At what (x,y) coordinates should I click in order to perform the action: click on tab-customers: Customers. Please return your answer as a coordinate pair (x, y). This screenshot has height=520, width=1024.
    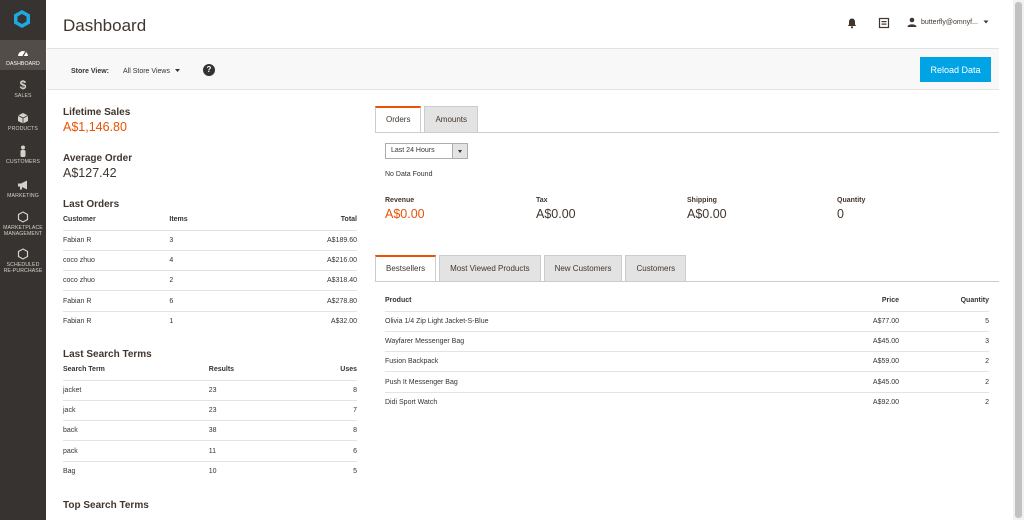
    Looking at the image, I should click on (656, 268).